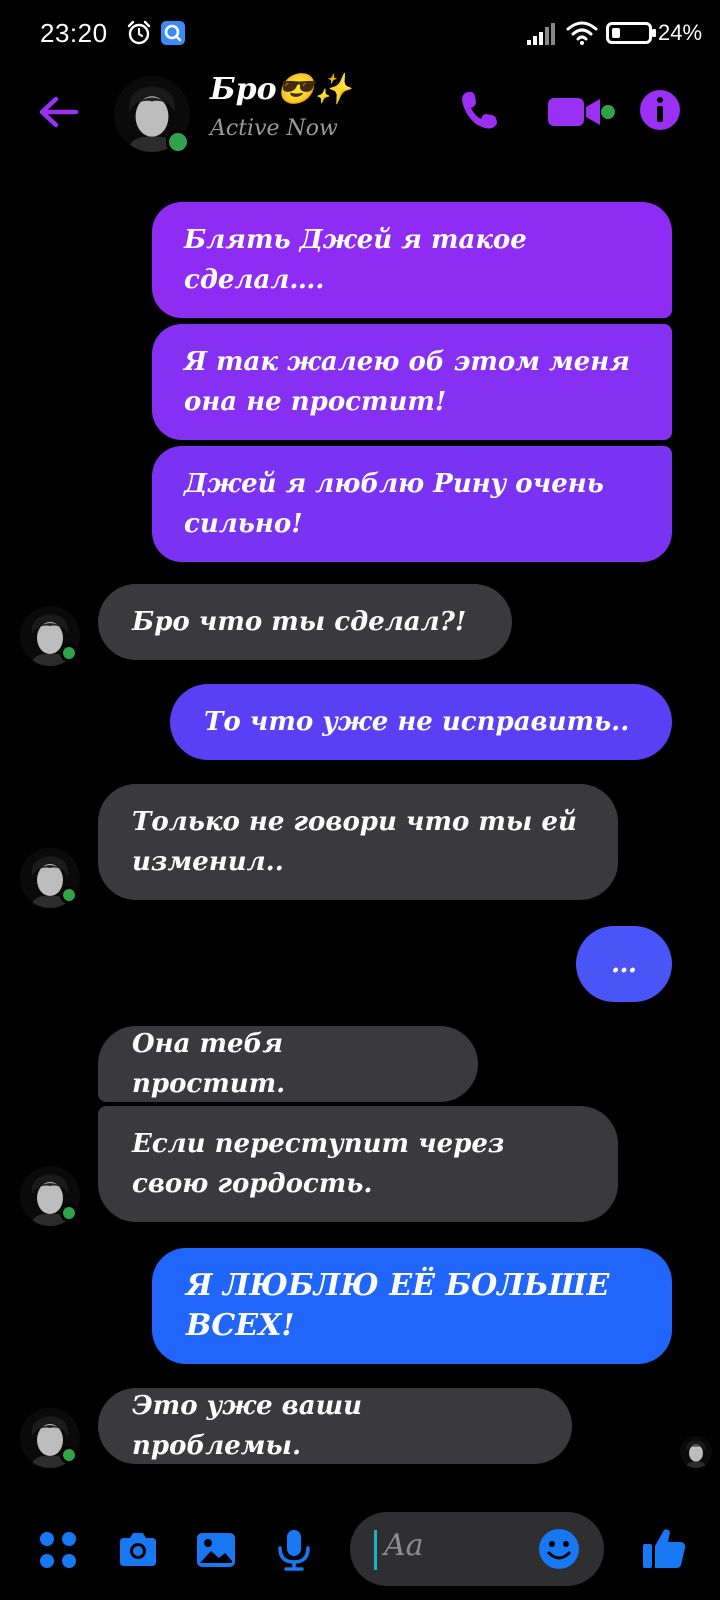 This screenshot has width=720, height=1600. What do you see at coordinates (152, 115) in the screenshot?
I see `contact-avatar` at bounding box center [152, 115].